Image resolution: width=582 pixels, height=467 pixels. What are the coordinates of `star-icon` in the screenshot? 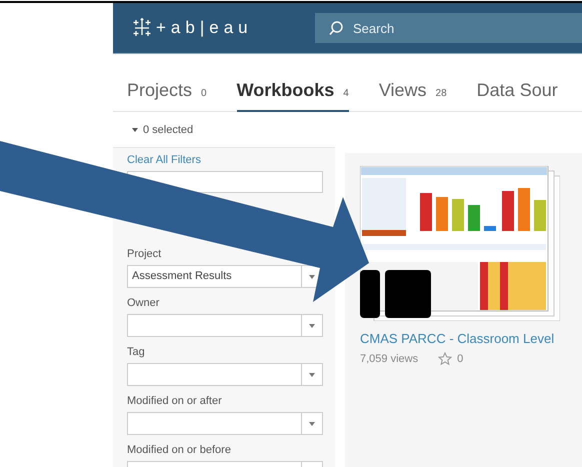 It's located at (445, 359).